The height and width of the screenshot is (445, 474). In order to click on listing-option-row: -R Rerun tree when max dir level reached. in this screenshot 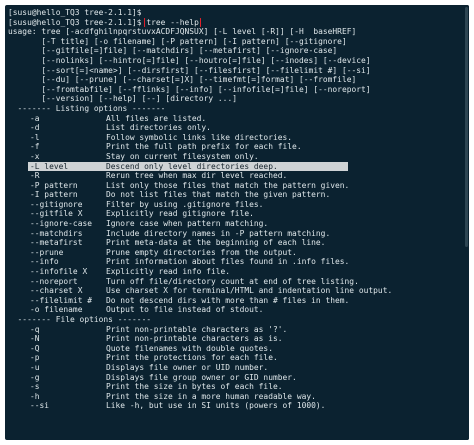, I will do `click(238, 176)`.